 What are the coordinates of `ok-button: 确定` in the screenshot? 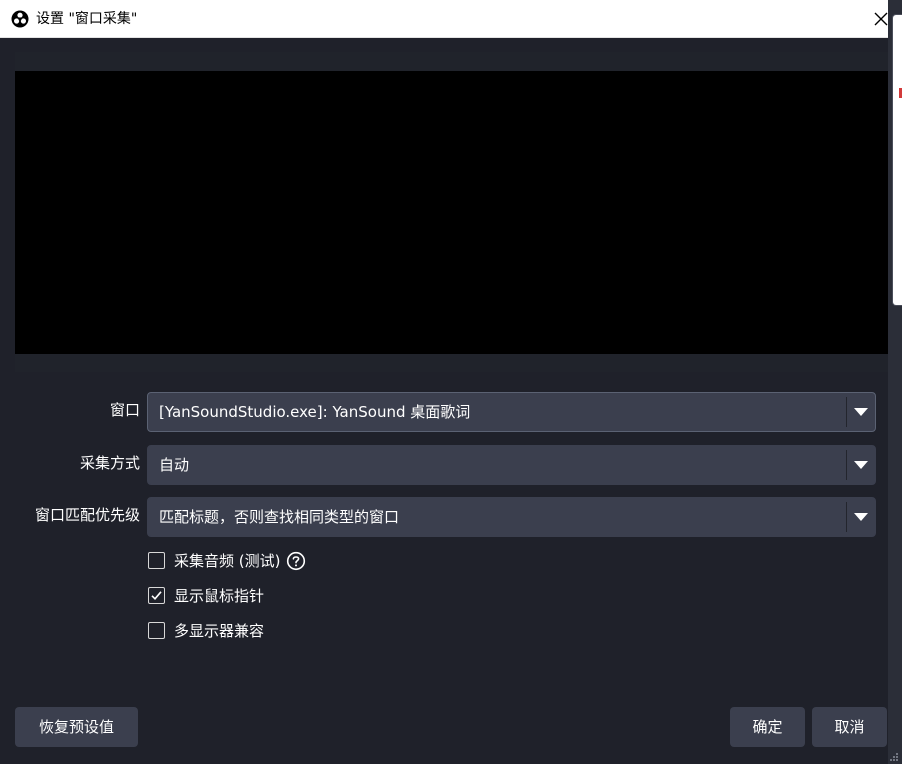 It's located at (767, 727).